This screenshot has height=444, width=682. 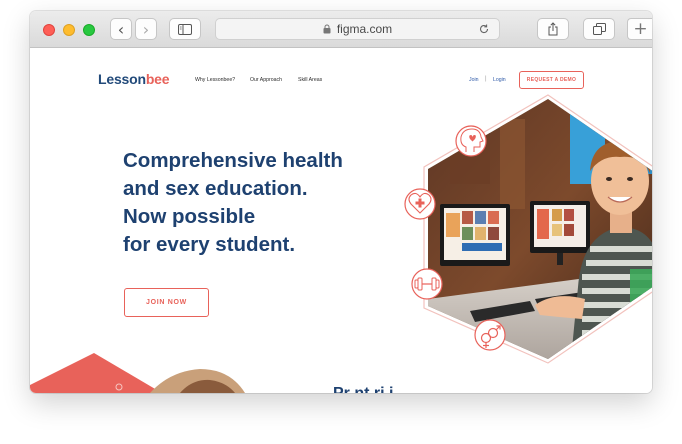 I want to click on gender-symbols-icon, so click(x=490, y=335).